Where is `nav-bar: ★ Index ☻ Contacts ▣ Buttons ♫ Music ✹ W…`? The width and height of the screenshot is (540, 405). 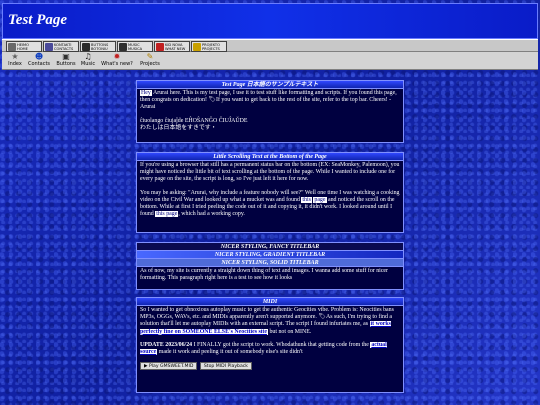 nav-bar: ★ Index ☻ Contacts ▣ Buttons ♫ Music ✹ W… is located at coordinates (270, 61).